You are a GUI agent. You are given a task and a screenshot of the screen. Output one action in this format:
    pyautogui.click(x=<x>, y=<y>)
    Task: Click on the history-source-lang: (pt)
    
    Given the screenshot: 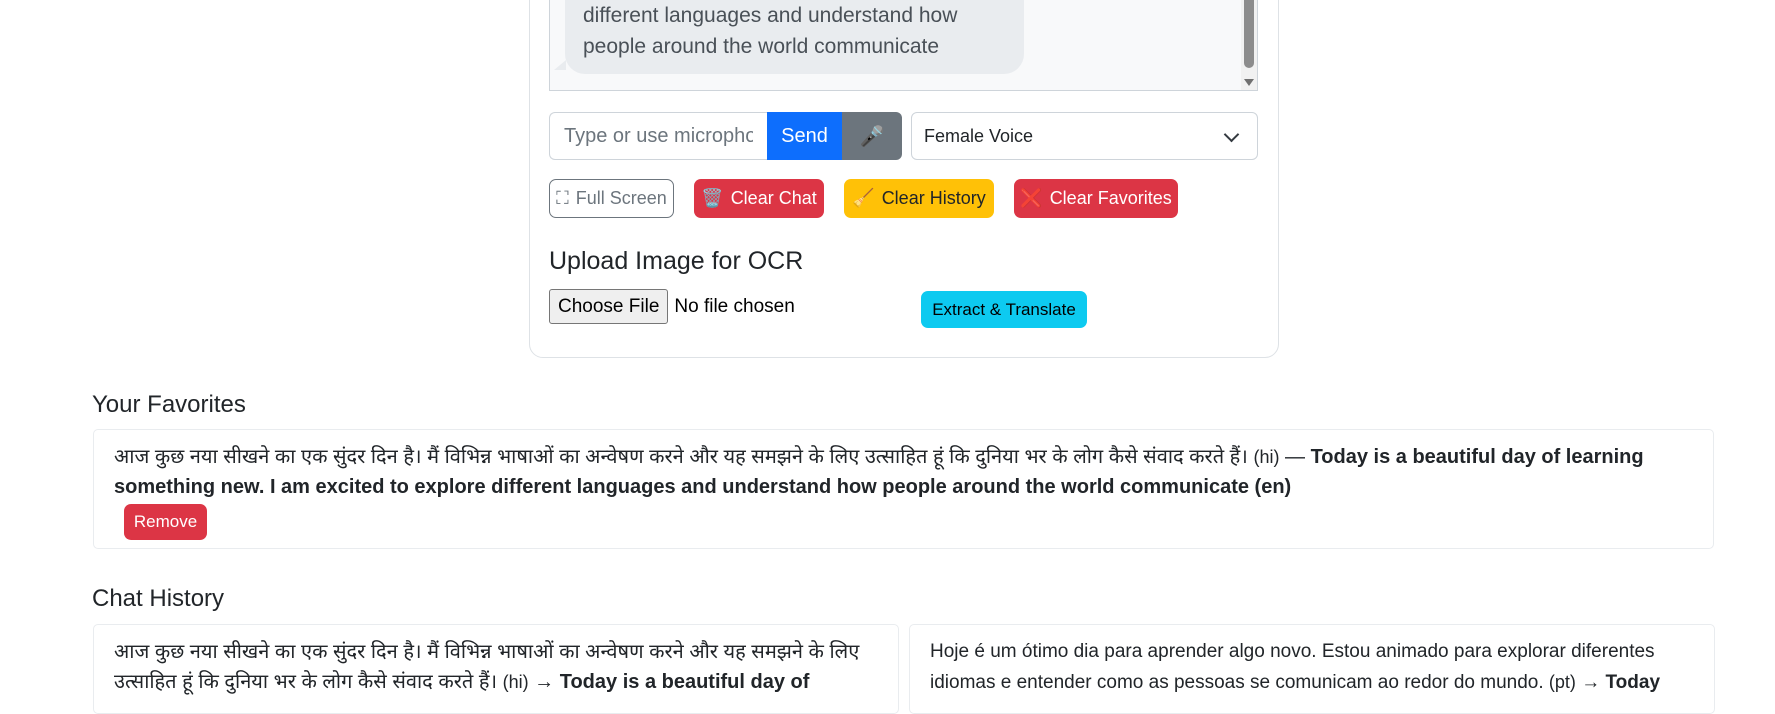 What is the action you would take?
    pyautogui.click(x=1562, y=682)
    